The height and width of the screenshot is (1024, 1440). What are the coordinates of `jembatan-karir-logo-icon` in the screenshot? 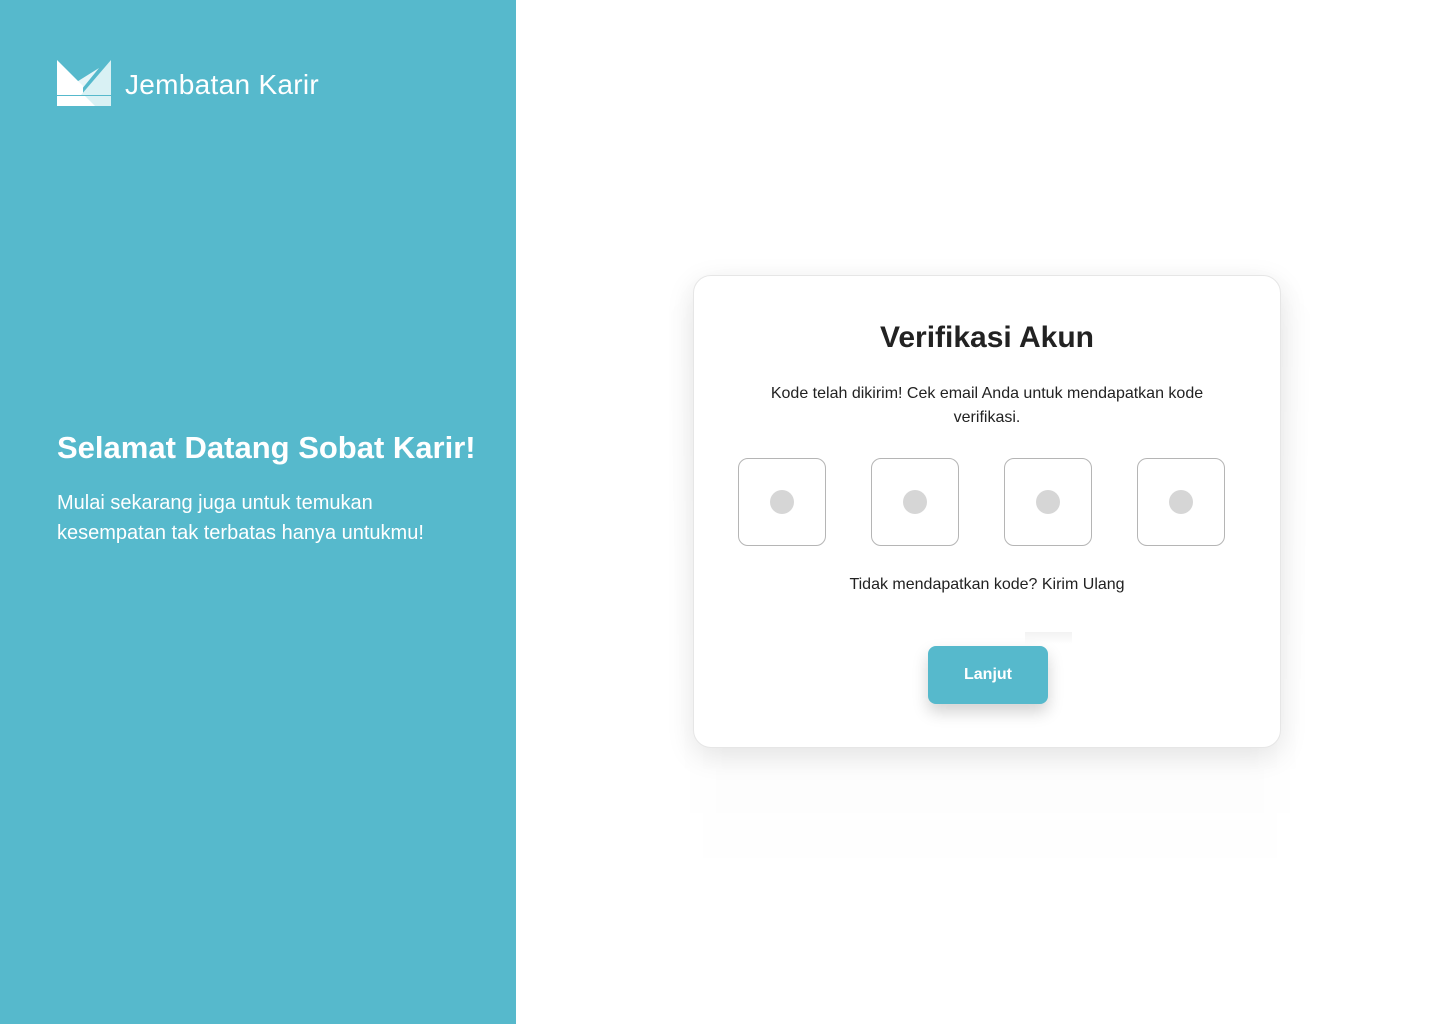 It's located at (84, 83).